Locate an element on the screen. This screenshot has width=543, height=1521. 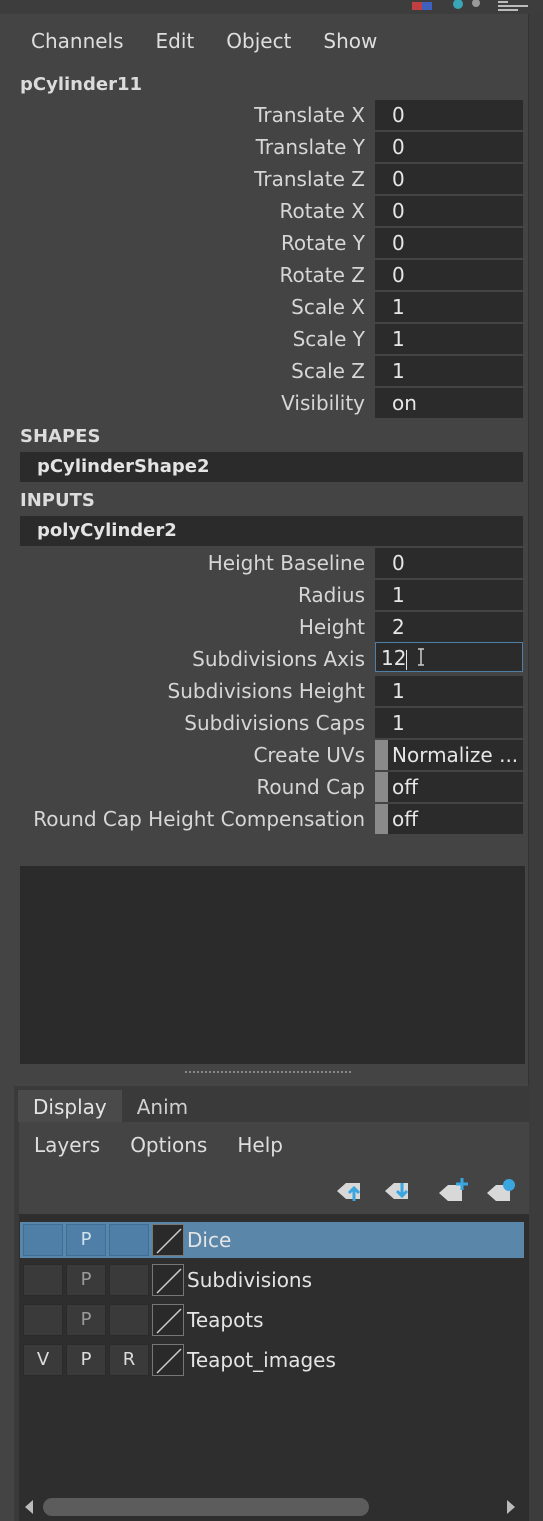
menu-options: Options is located at coordinates (168, 1145).